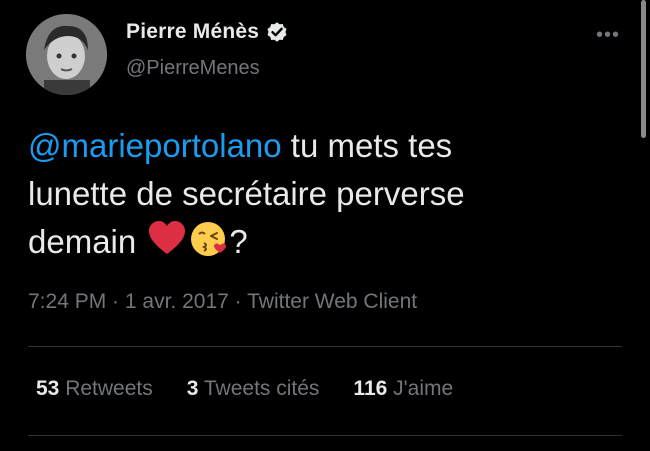 This screenshot has width=650, height=451. Describe the element at coordinates (367, 145) in the screenshot. I see `tweet-text-part1: tu mets tes` at that location.